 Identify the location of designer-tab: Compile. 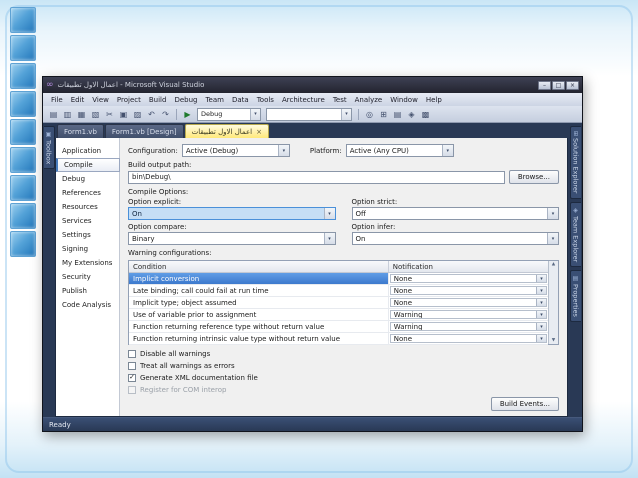
(88, 165).